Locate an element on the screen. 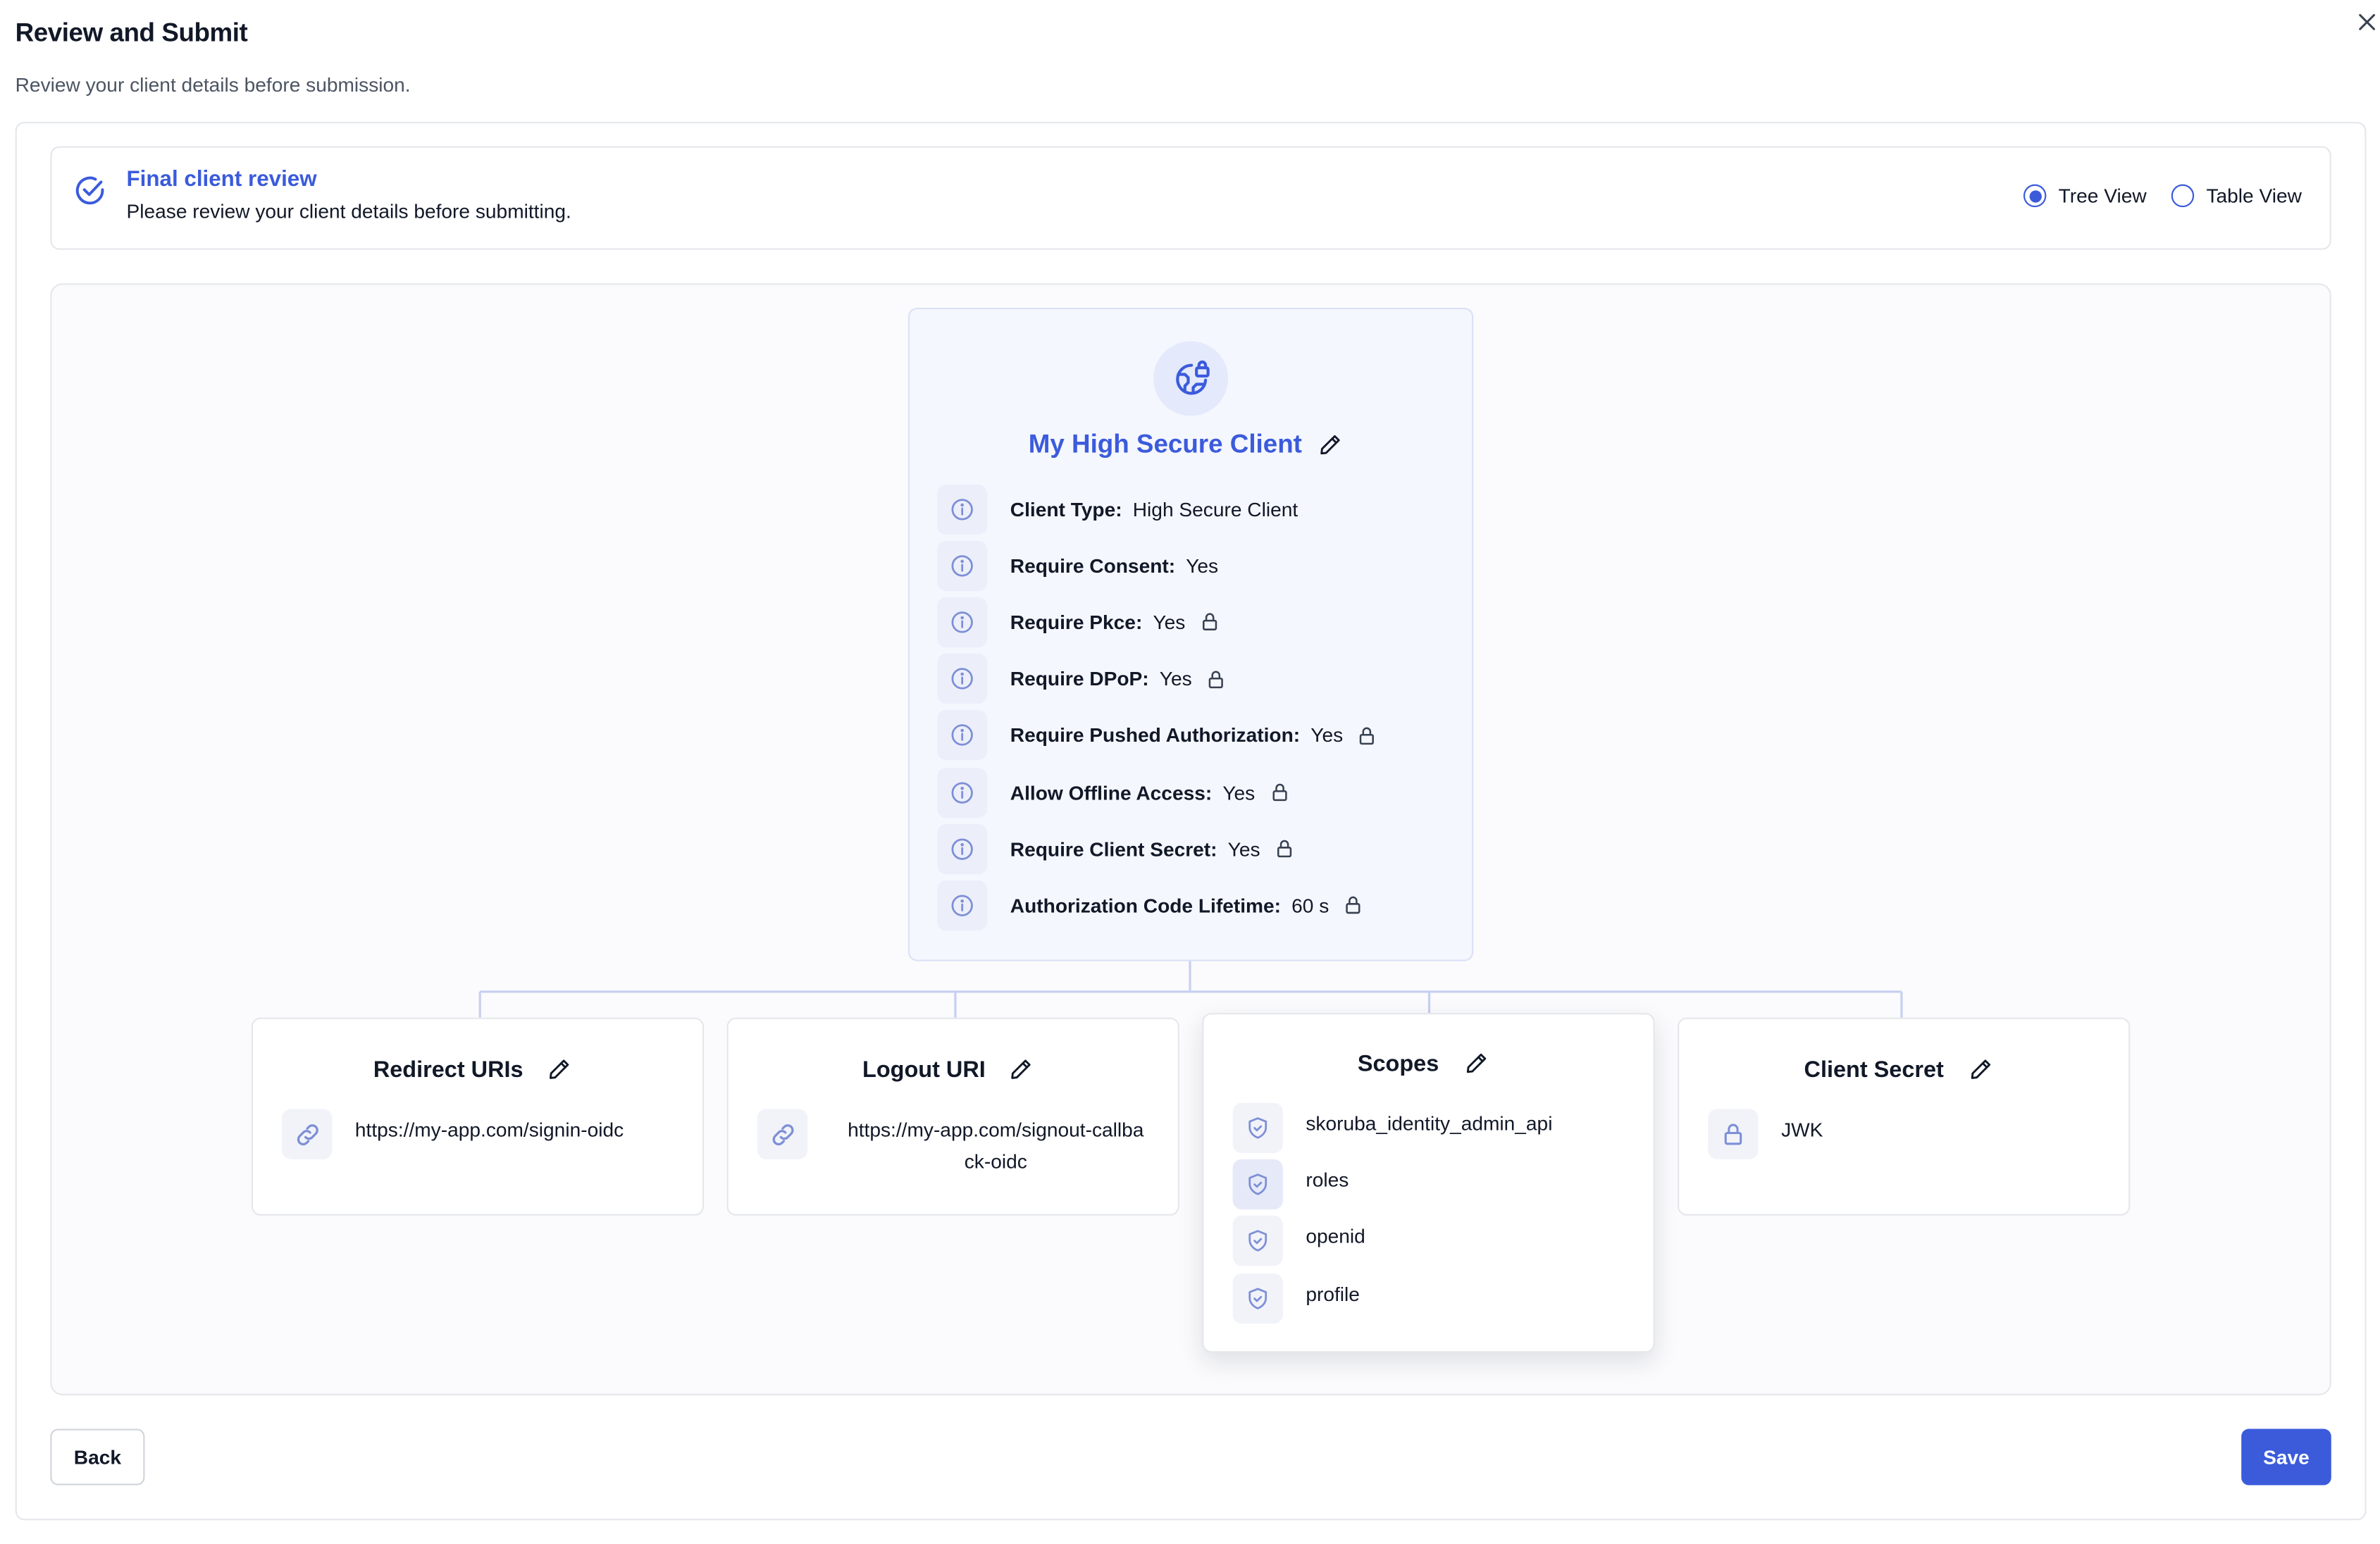 This screenshot has height=1544, width=2380. radio-unselected-indicator is located at coordinates (2183, 196).